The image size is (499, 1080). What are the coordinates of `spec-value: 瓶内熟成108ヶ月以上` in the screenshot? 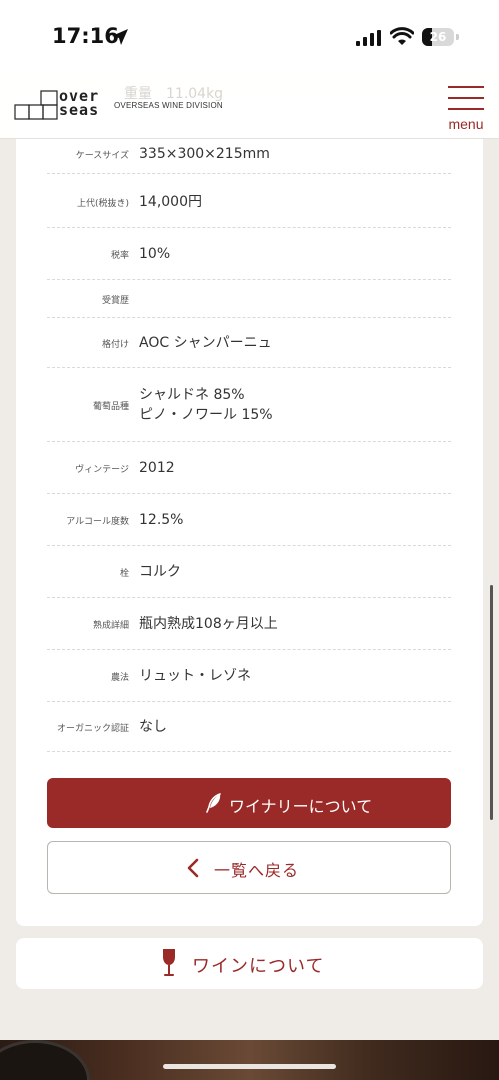 It's located at (208, 624).